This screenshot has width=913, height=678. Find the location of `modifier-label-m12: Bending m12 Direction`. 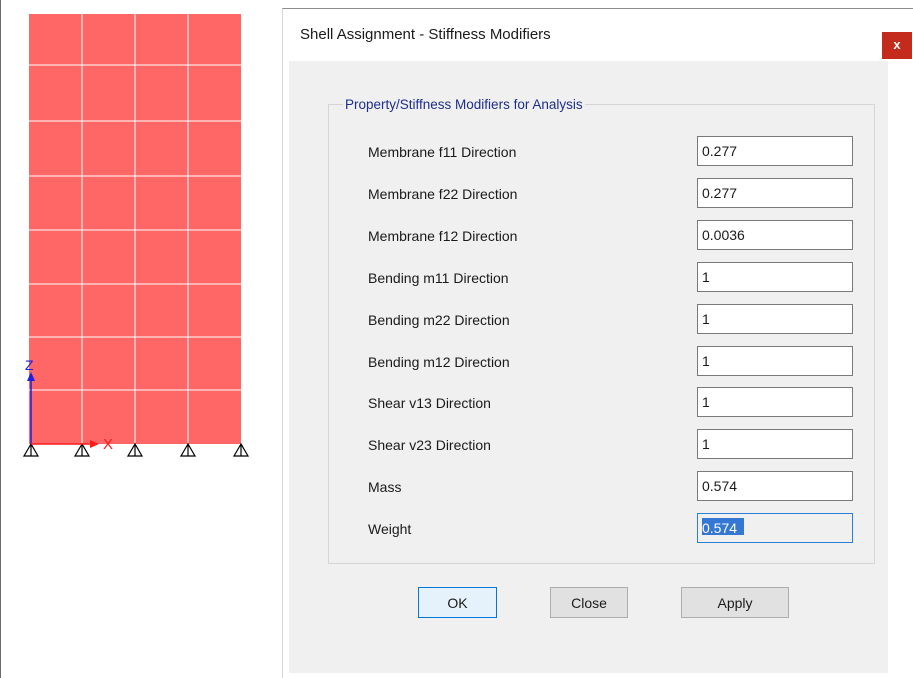

modifier-label-m12: Bending m12 Direction is located at coordinates (439, 362).